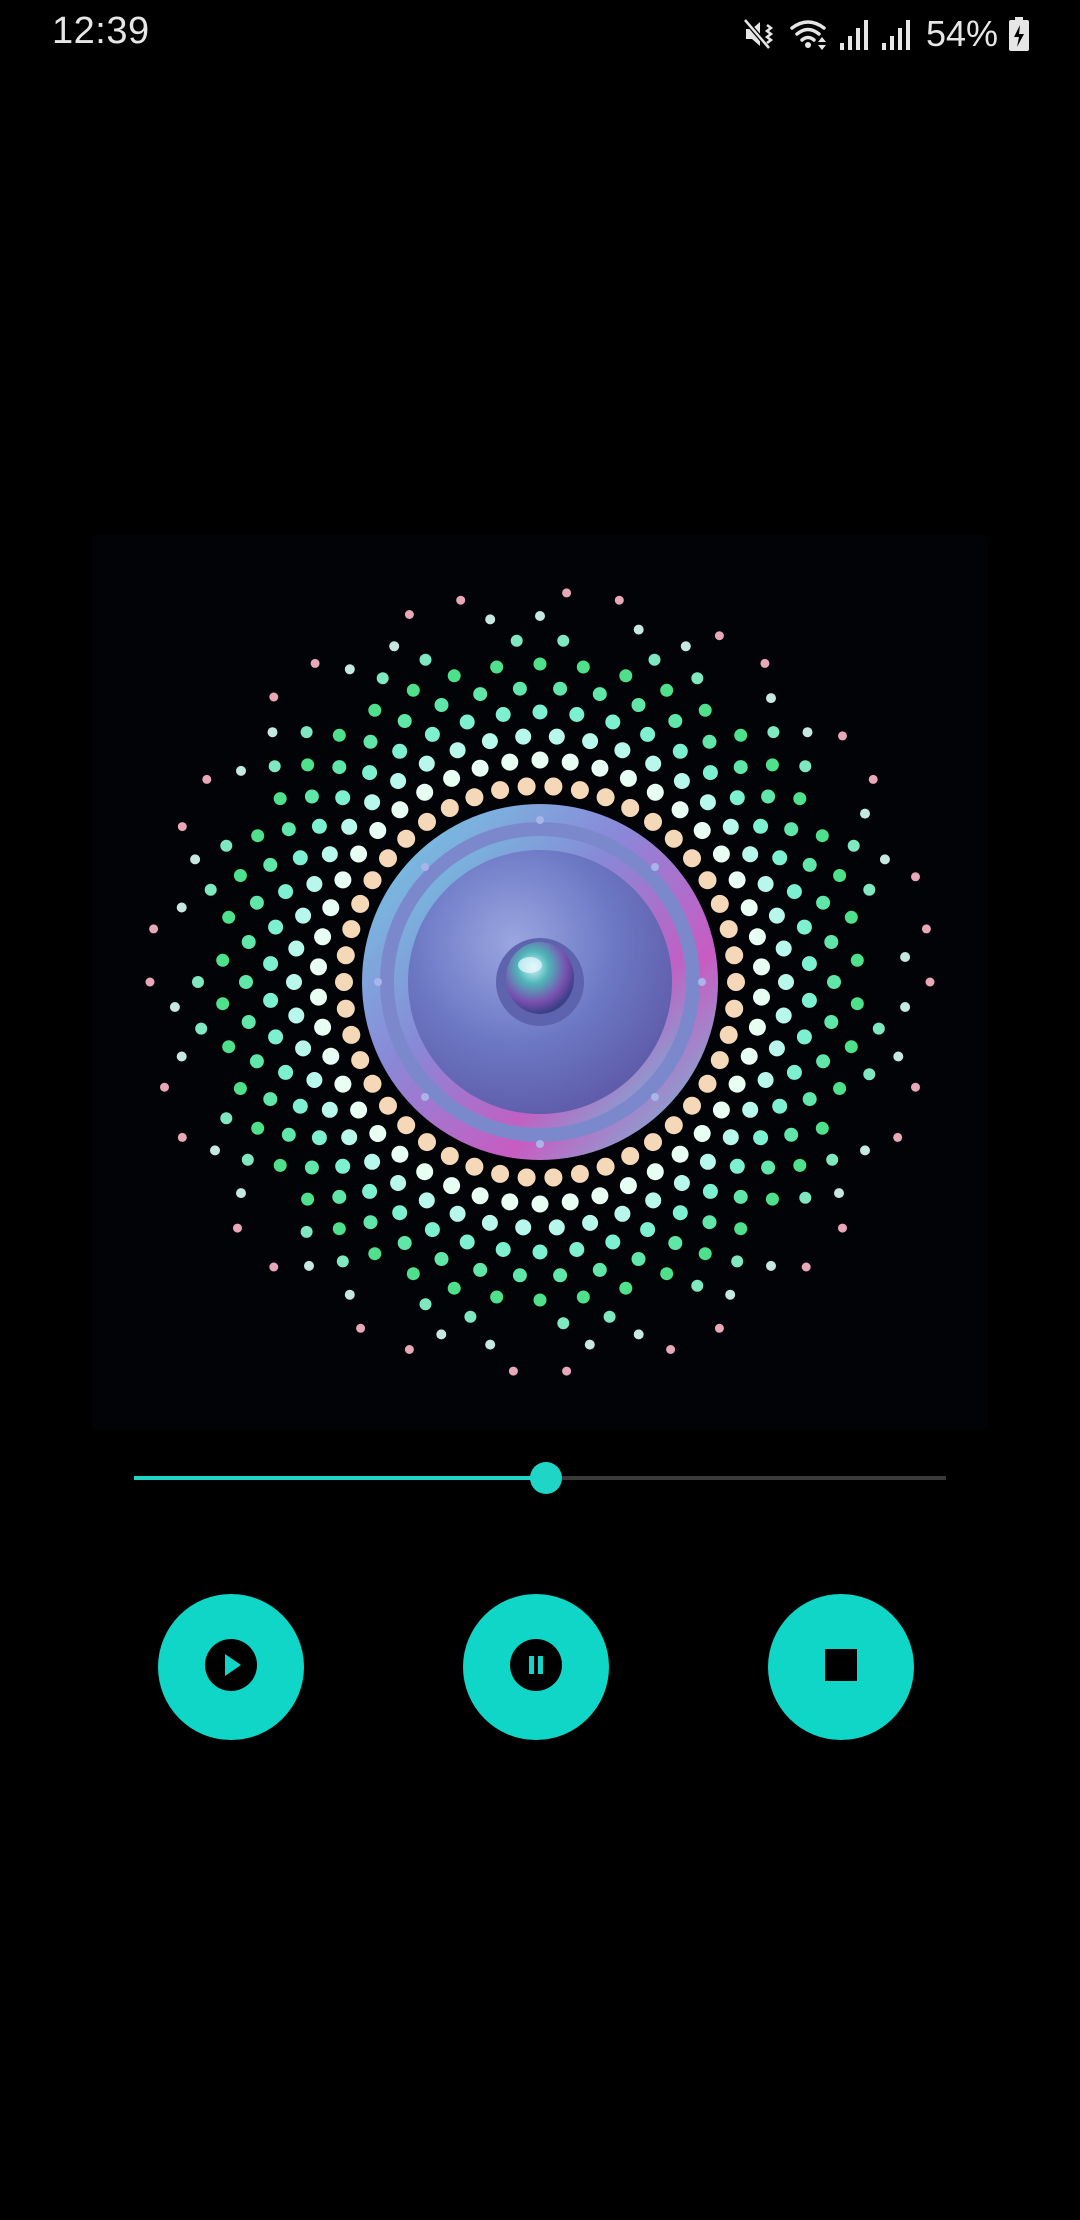  What do you see at coordinates (101, 31) in the screenshot?
I see `status-time: 12:39` at bounding box center [101, 31].